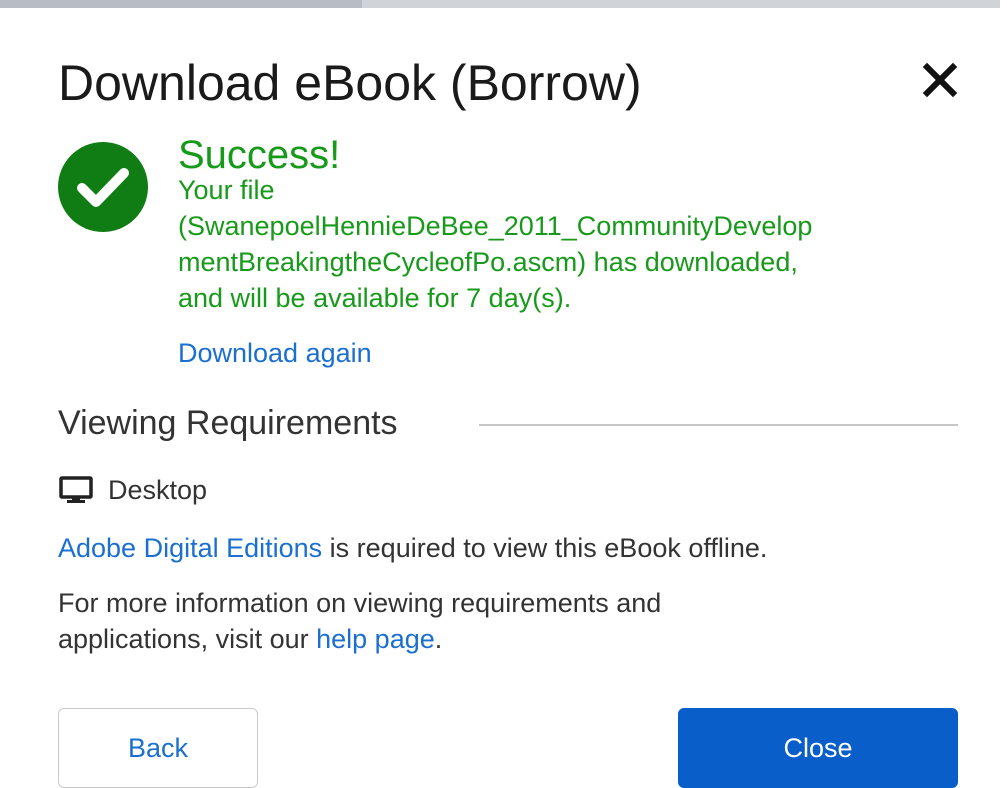  Describe the element at coordinates (158, 748) in the screenshot. I see `back-button: Back` at that location.